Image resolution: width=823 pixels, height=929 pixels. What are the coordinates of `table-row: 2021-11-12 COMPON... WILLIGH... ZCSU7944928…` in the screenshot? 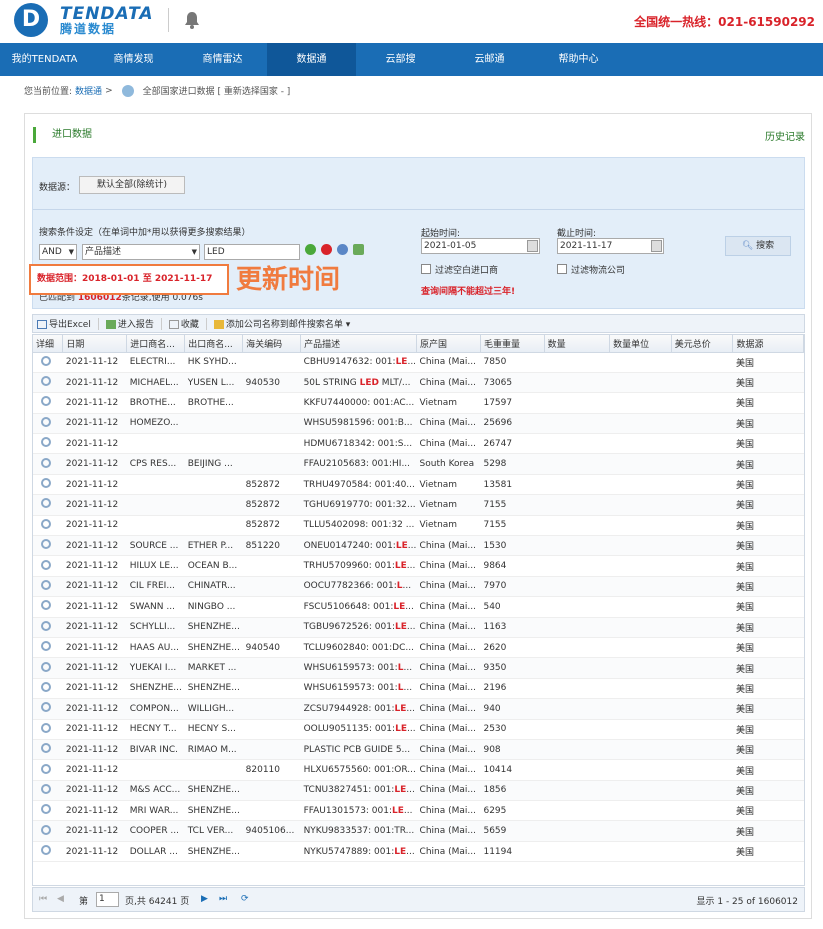 It's located at (418, 709).